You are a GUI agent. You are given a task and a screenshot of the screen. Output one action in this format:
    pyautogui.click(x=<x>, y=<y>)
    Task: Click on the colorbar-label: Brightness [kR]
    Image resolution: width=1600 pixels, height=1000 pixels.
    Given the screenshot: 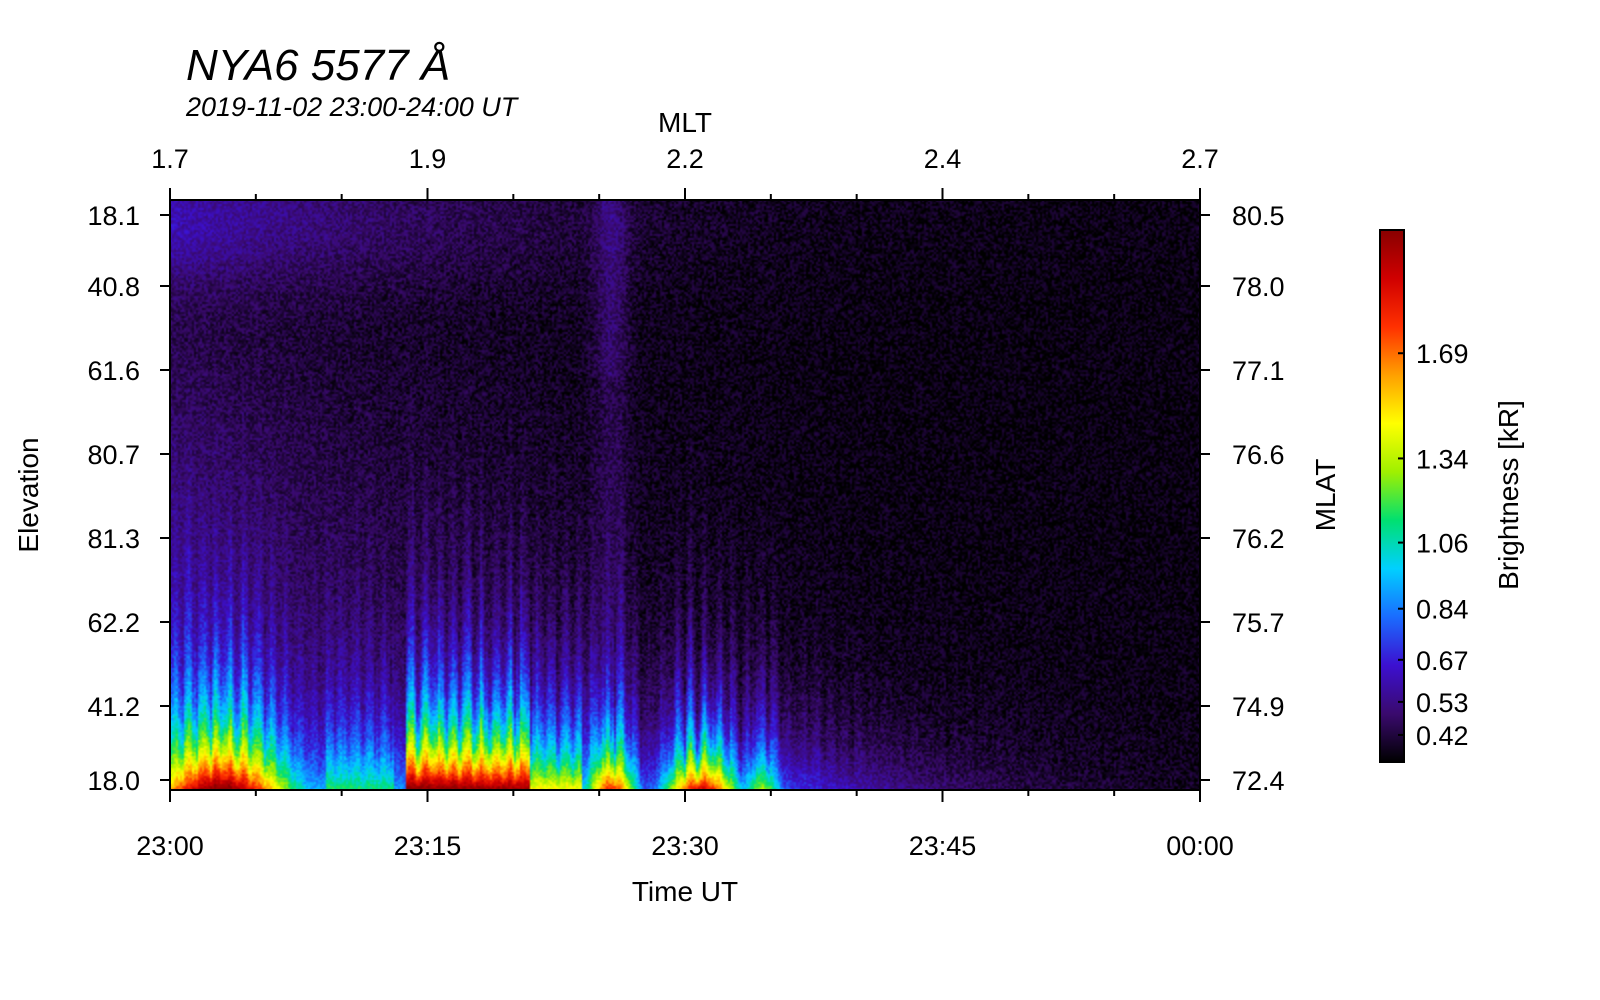 What is the action you would take?
    pyautogui.click(x=1508, y=495)
    